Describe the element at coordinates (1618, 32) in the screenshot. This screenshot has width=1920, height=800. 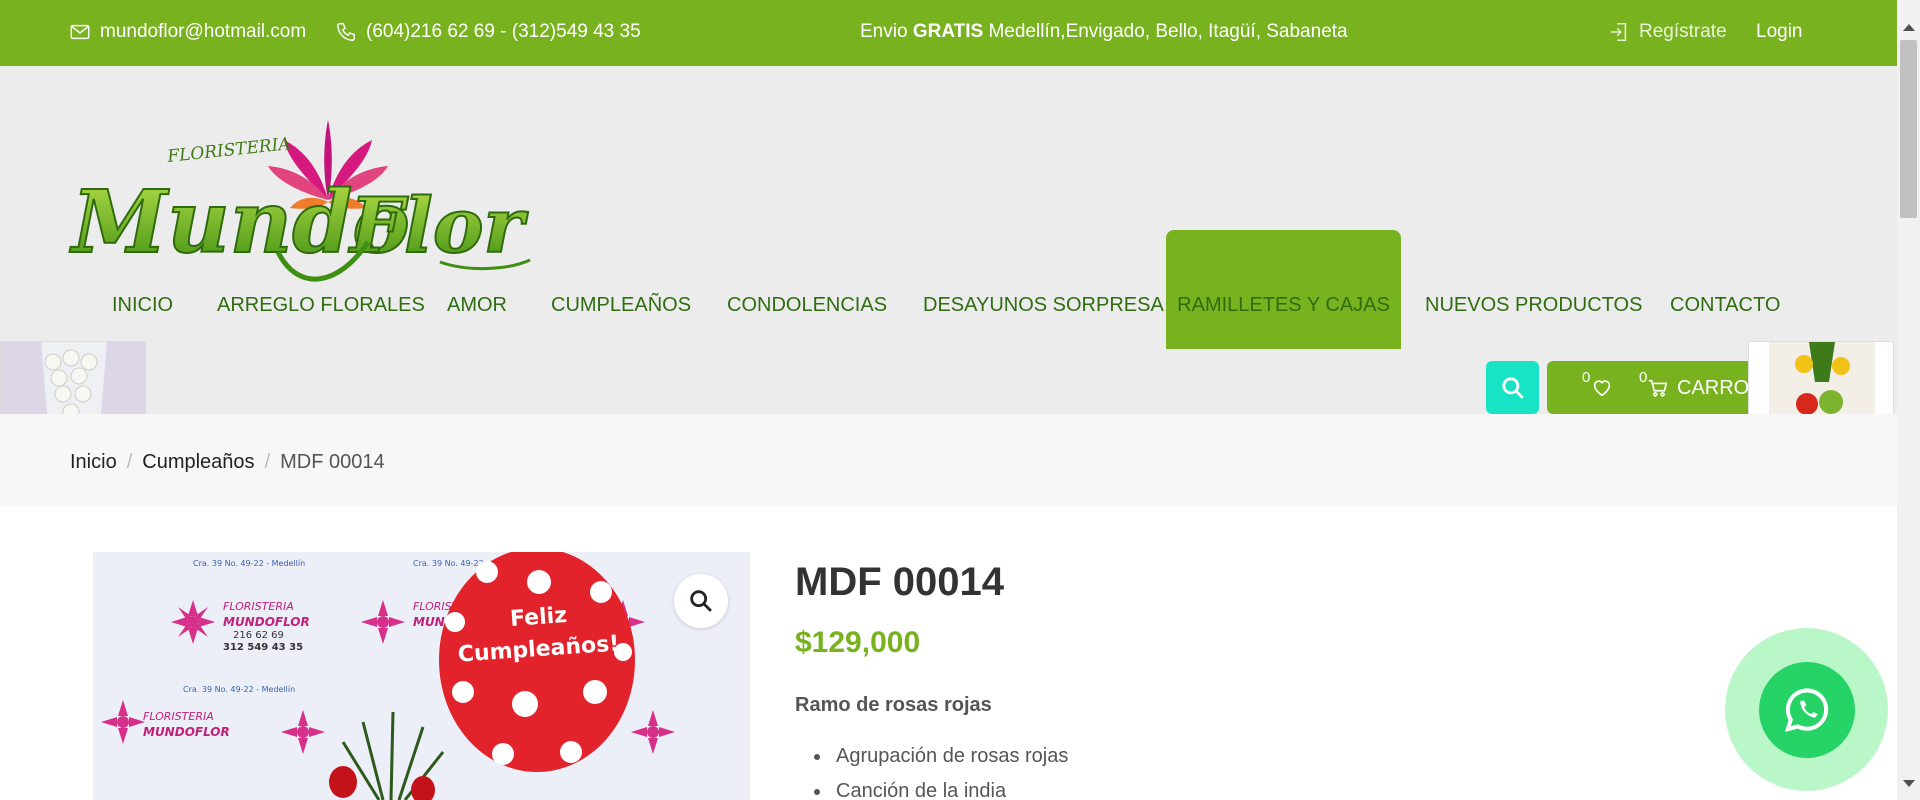
I see `login-icon` at that location.